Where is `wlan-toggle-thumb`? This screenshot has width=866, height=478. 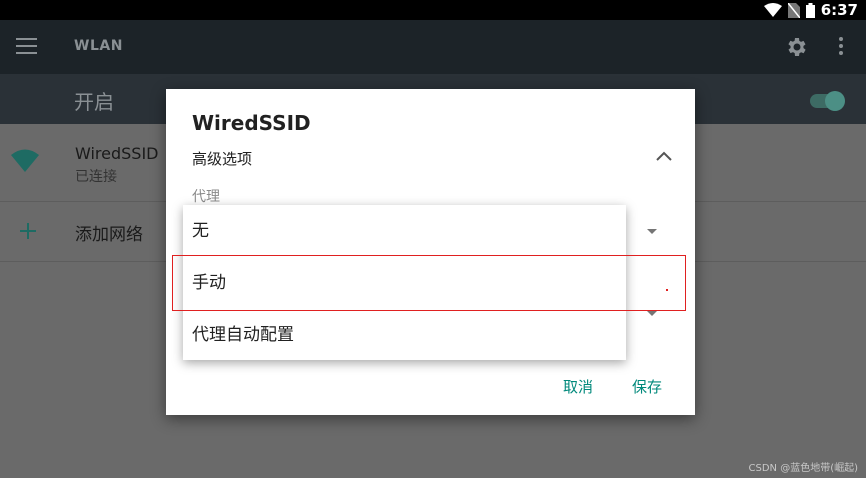
wlan-toggle-thumb is located at coordinates (835, 101).